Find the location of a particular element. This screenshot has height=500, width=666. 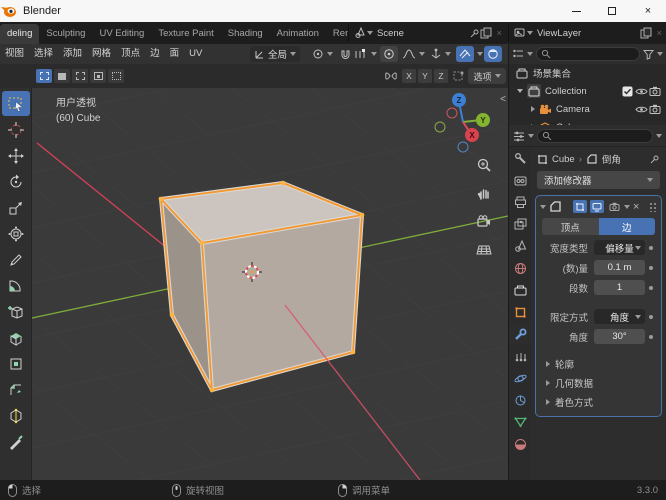

add-modifier-dropdown: 添加修改器 is located at coordinates (598, 180).